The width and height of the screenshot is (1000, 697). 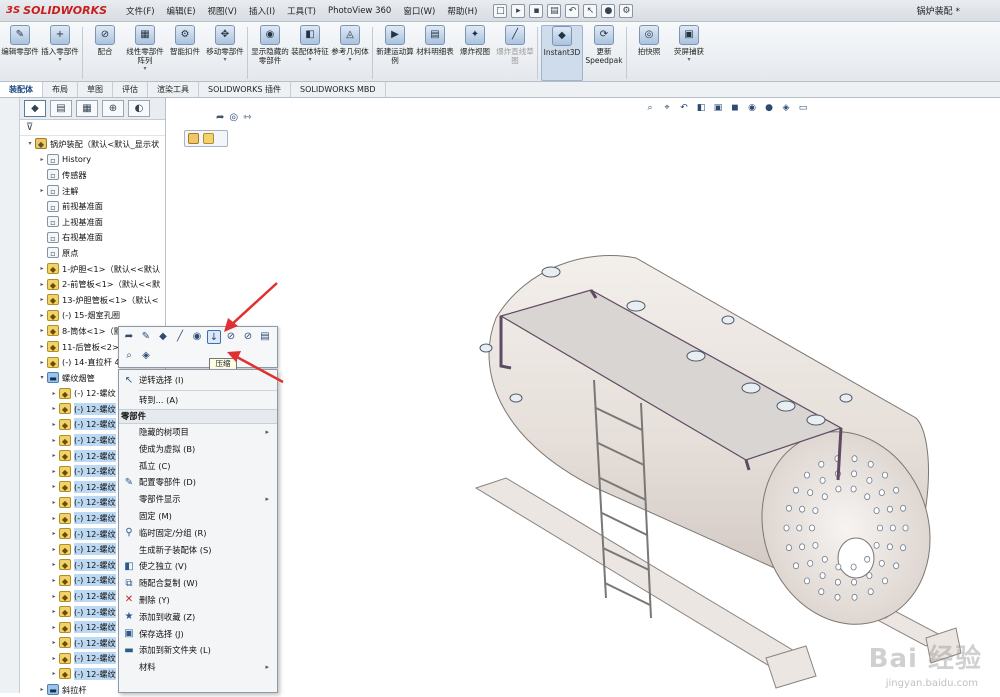 What do you see at coordinates (270, 53) in the screenshot?
I see `ribbon-button-6: ◉ 显示隐藏的零部件` at bounding box center [270, 53].